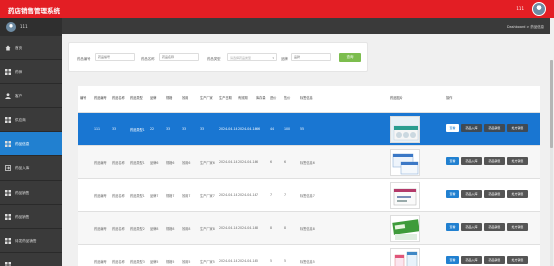 This screenshot has height=266, width=554. Describe the element at coordinates (31, 96) in the screenshot. I see `sidebar-item: 客户` at that location.